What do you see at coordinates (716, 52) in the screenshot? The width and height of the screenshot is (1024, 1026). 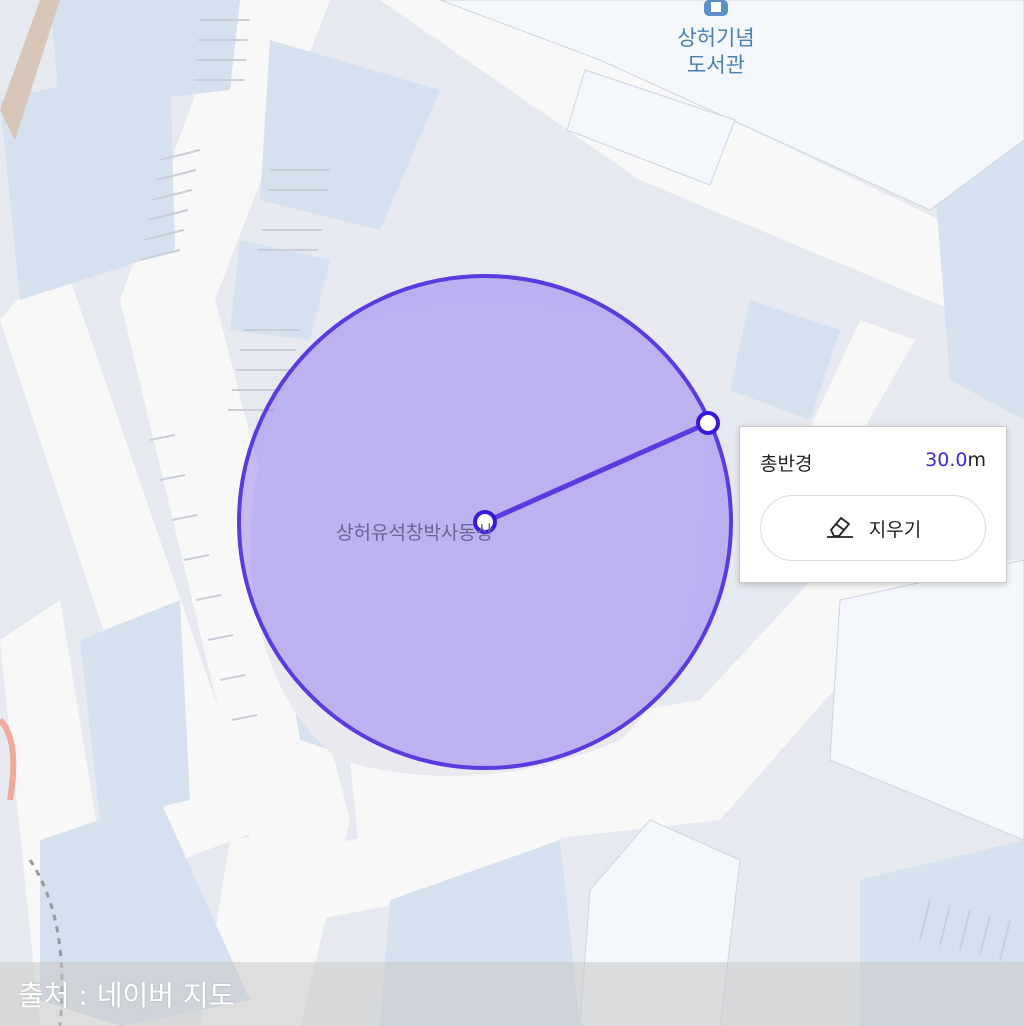 I see `poi-label-library: 상허기념 도서관` at bounding box center [716, 52].